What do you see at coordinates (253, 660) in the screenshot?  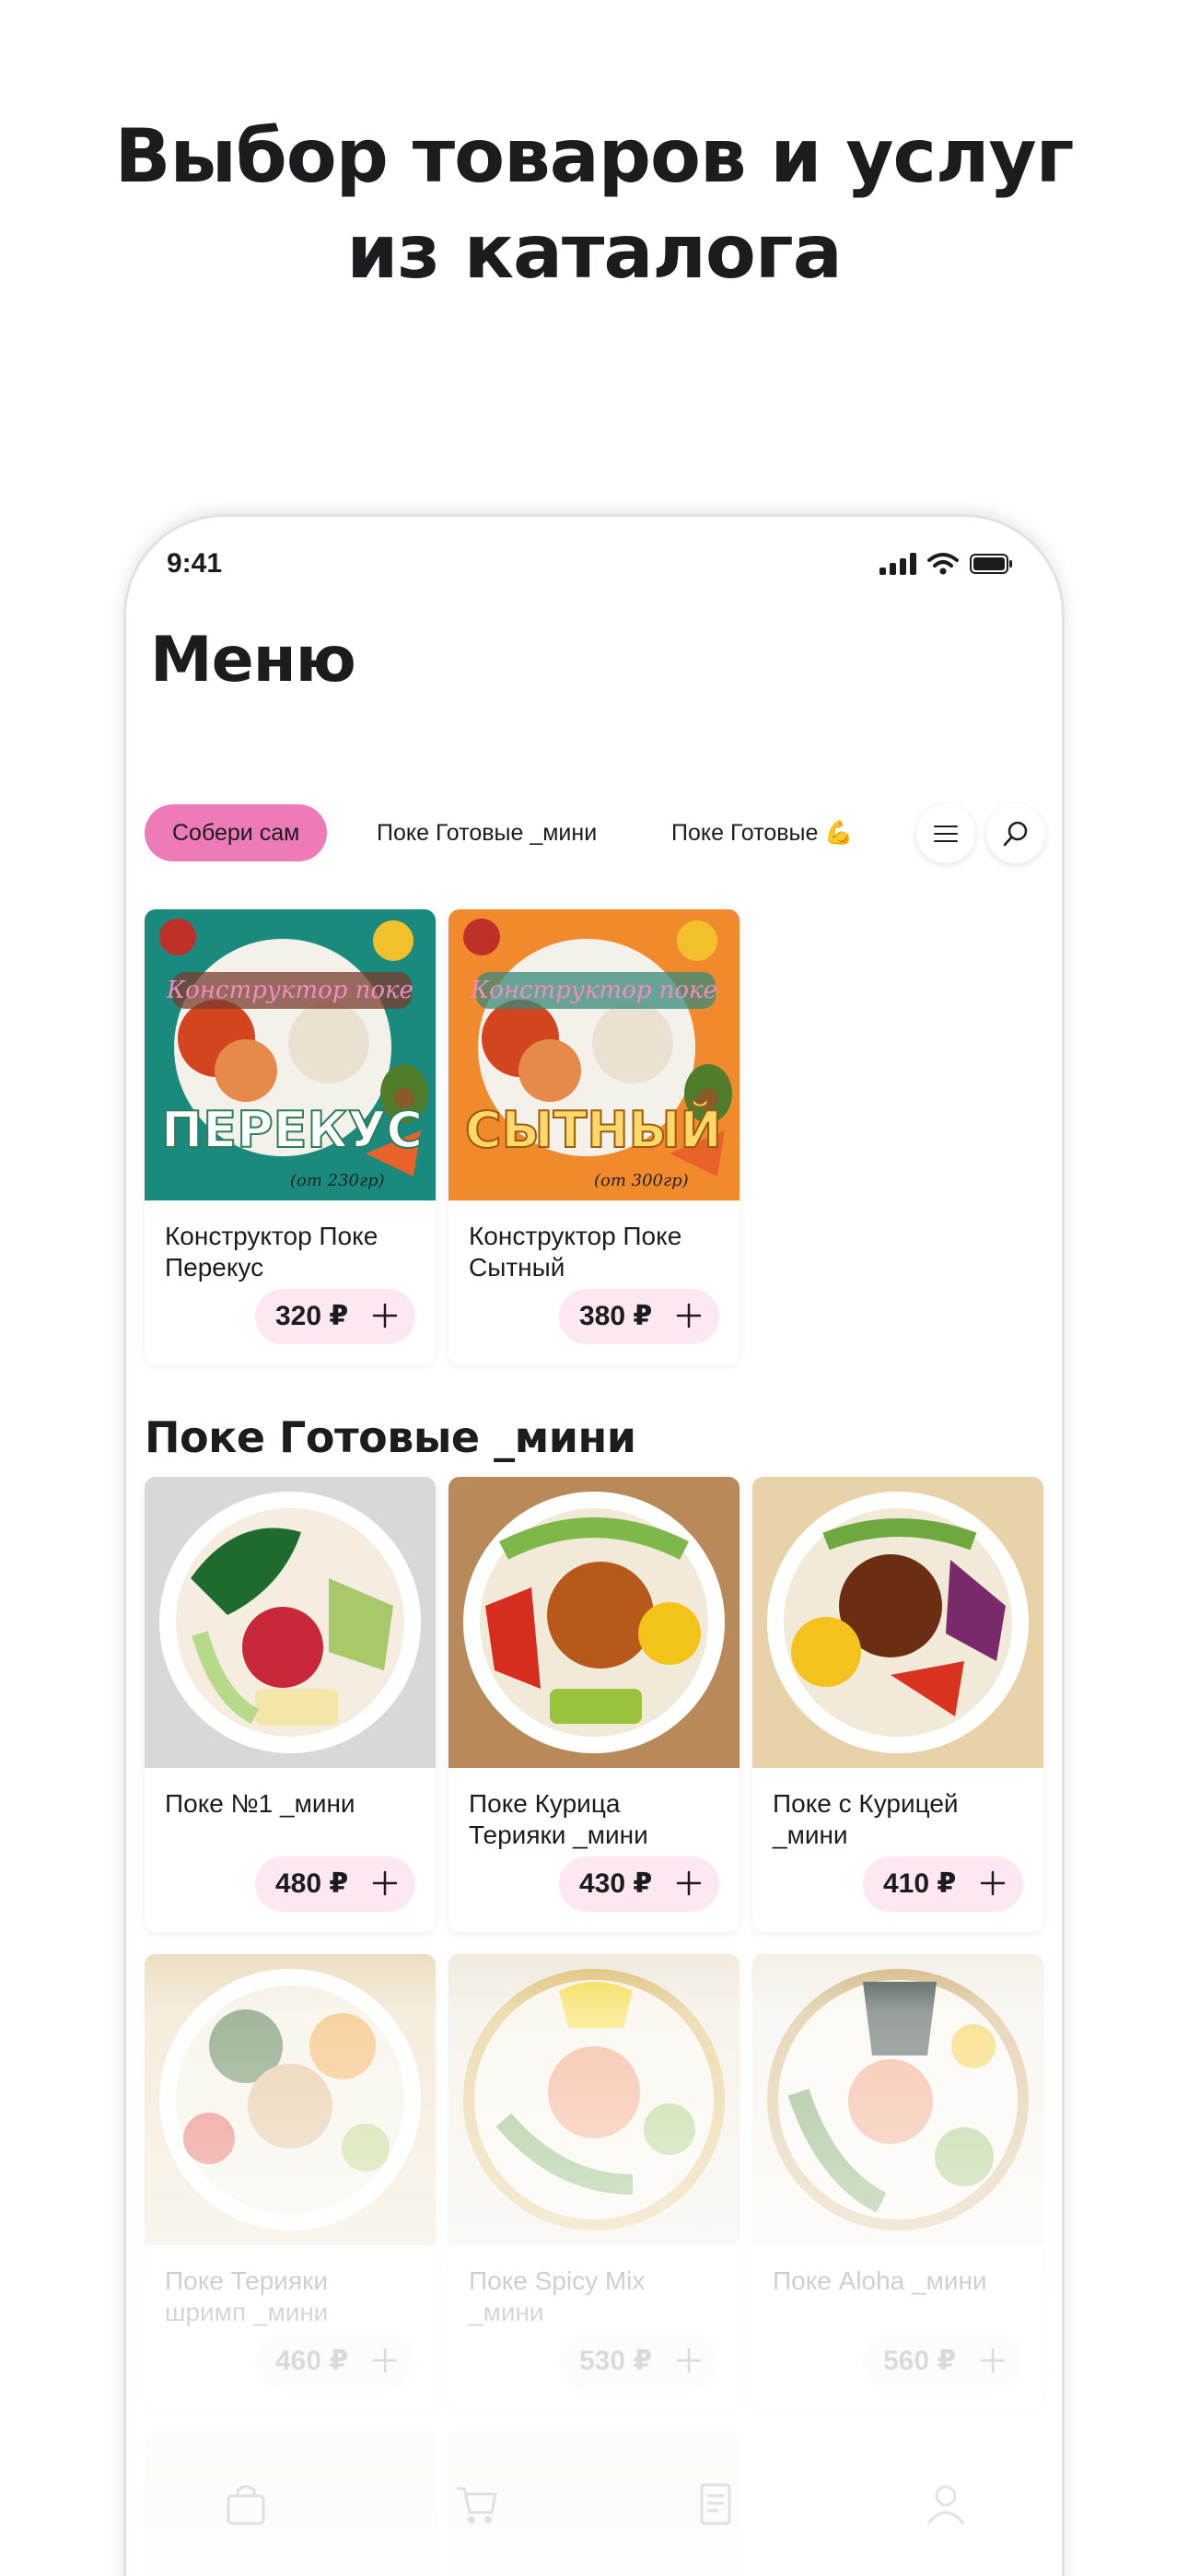 I see `screen-title: Меню` at bounding box center [253, 660].